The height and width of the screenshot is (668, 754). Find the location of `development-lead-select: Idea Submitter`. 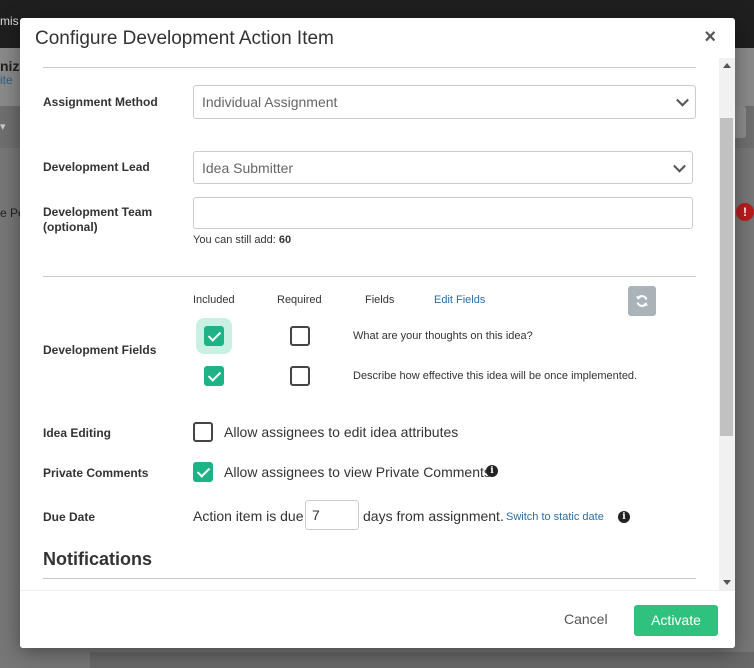

development-lead-select: Idea Submitter is located at coordinates (443, 167).